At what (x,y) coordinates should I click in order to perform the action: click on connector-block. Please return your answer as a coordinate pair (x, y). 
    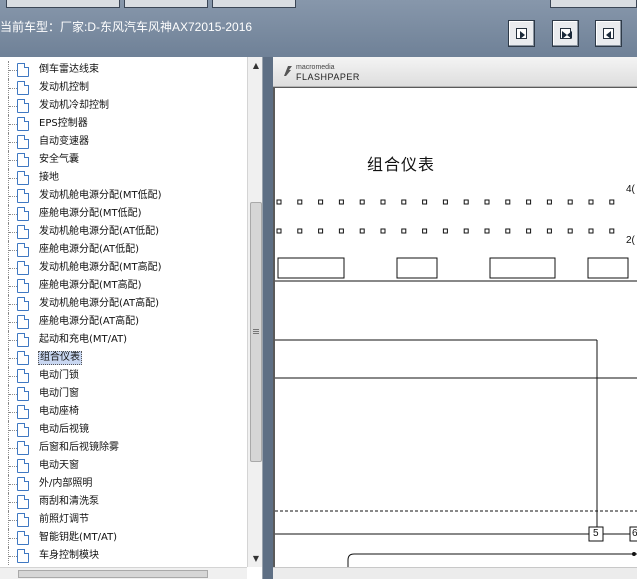
    Looking at the image, I should click on (311, 268).